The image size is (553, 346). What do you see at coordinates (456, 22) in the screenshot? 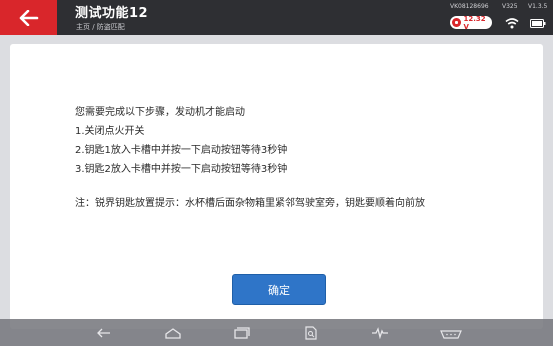
I see `voltage-icon` at bounding box center [456, 22].